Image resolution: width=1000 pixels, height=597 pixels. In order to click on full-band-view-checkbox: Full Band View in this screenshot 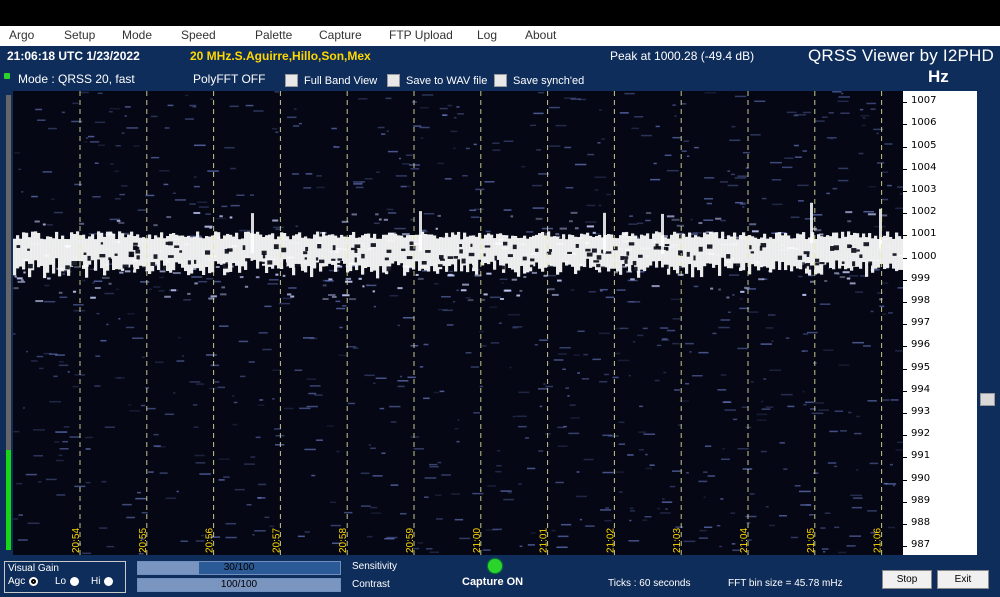, I will do `click(331, 80)`.